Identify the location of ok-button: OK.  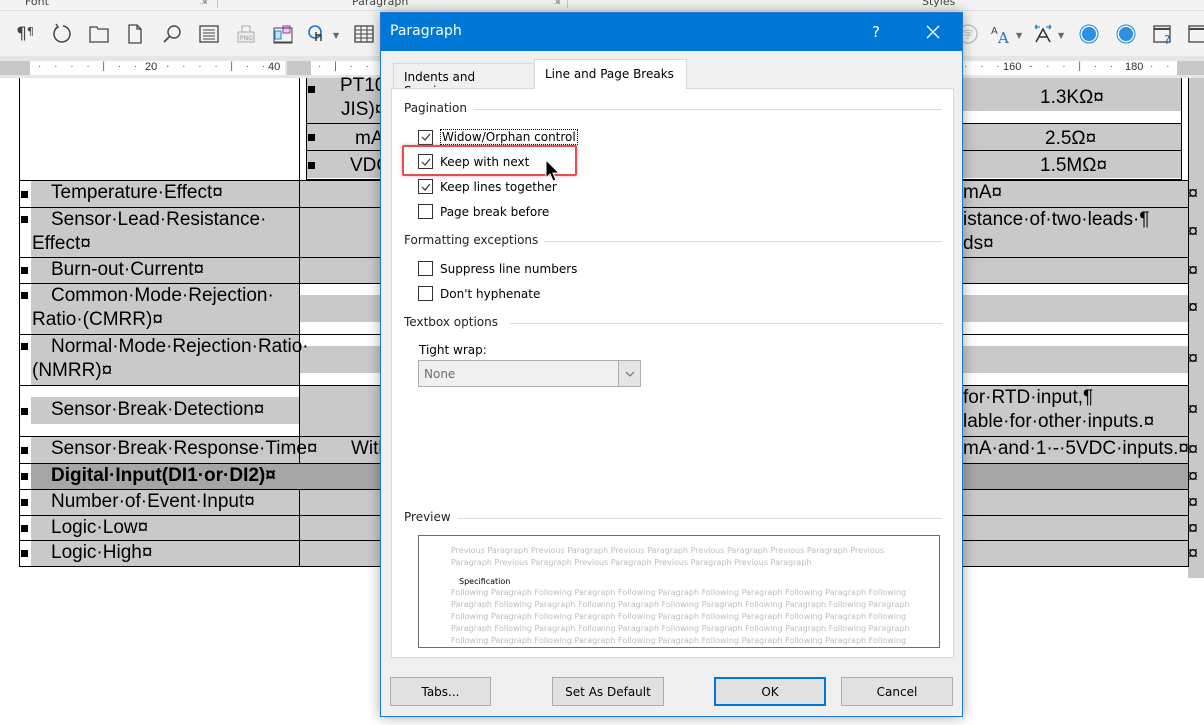
(770, 691).